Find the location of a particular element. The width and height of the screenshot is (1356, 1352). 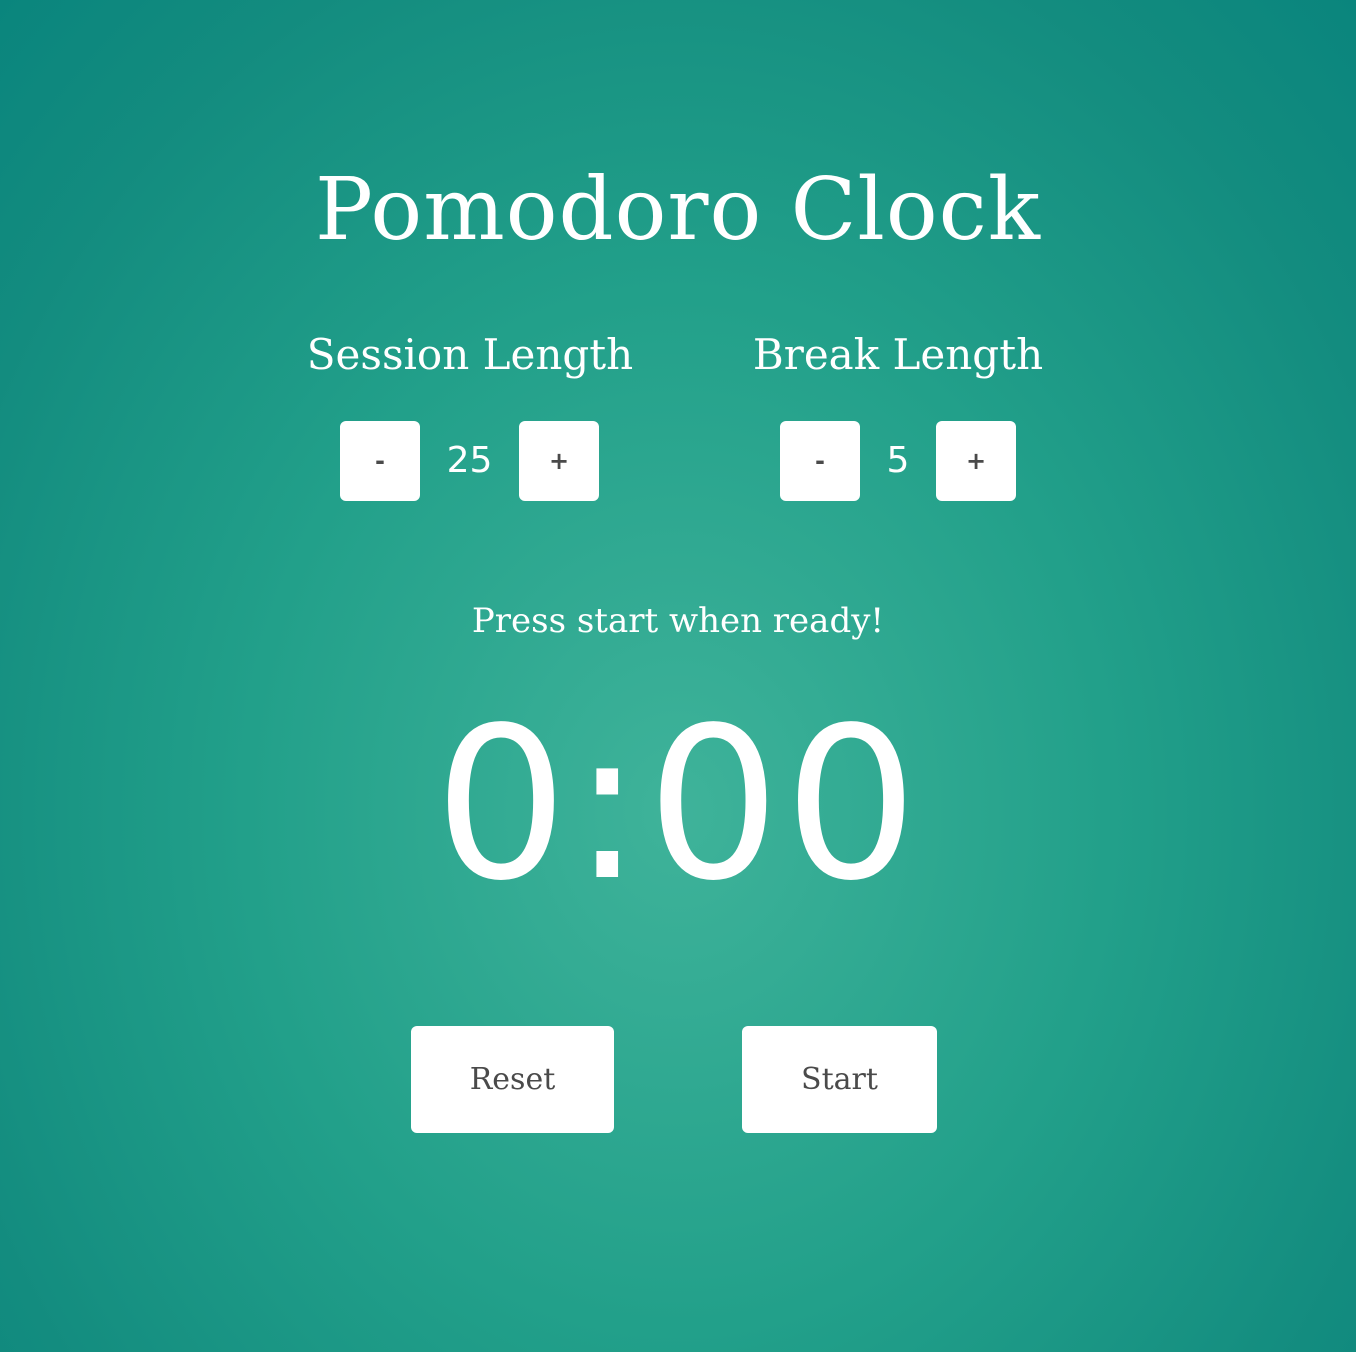

timer-display: 0:00 is located at coordinates (678, 804).